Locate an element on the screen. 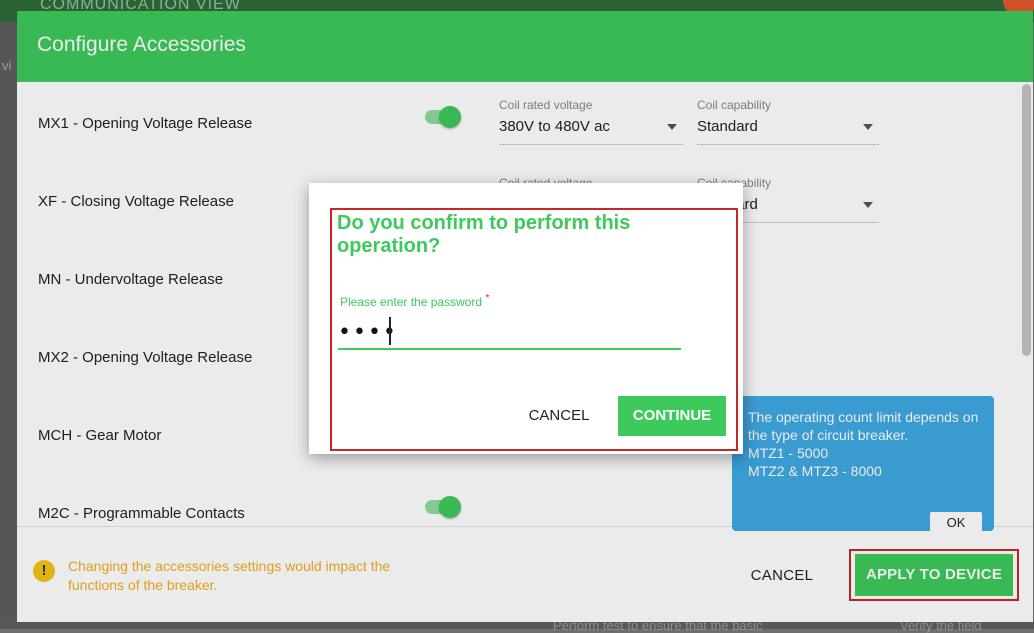  dialog-cancel-button: CANCEL is located at coordinates (559, 415).